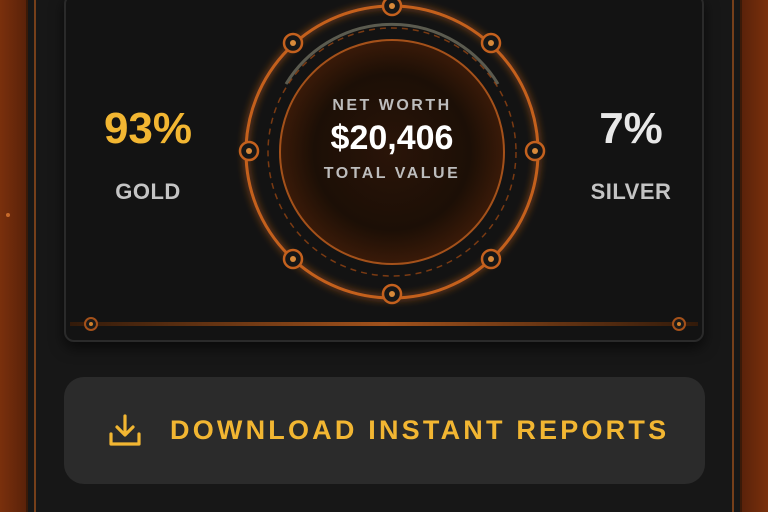 This screenshot has width=768, height=512. Describe the element at coordinates (631, 128) in the screenshot. I see `silver-percentage: 7%` at that location.